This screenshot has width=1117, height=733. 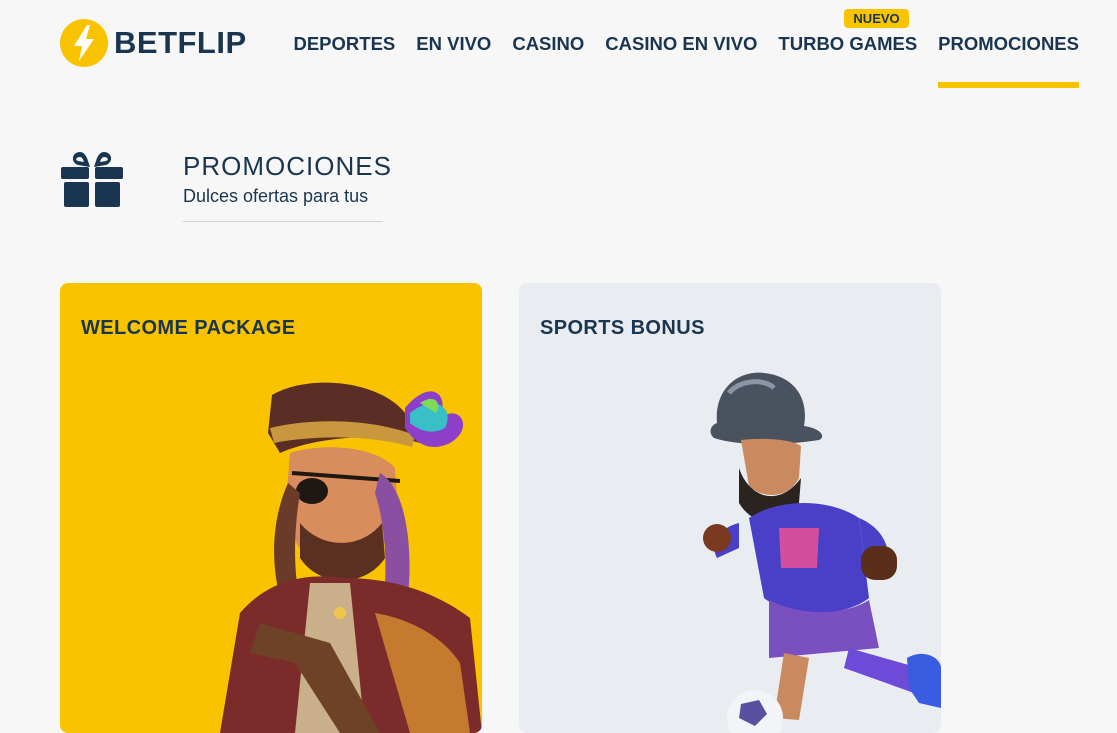 What do you see at coordinates (283, 221) in the screenshot?
I see `heading-divider` at bounding box center [283, 221].